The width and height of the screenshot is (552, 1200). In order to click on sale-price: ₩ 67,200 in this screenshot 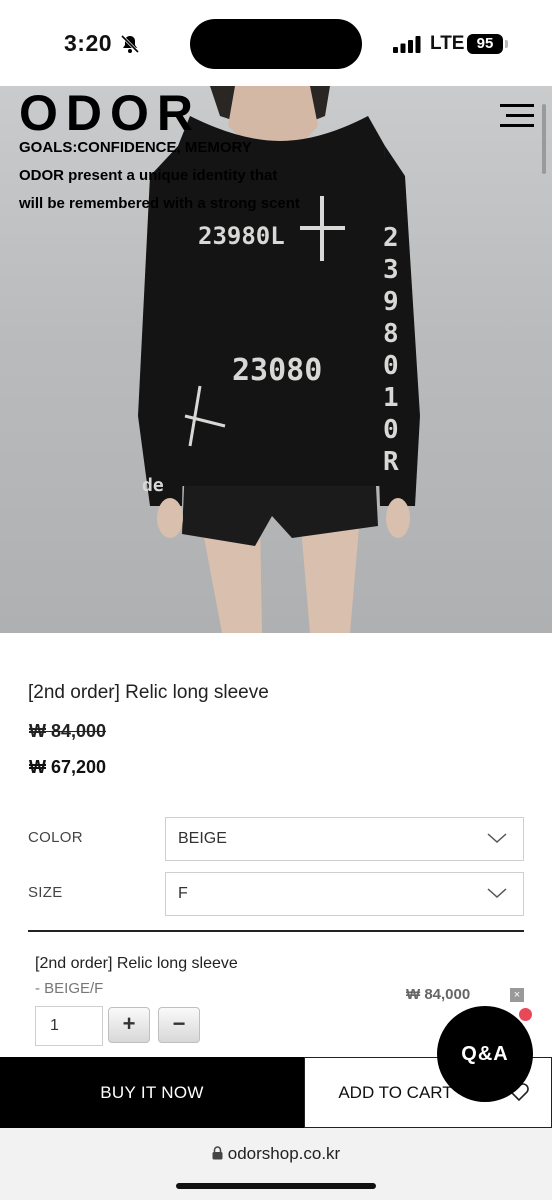, I will do `click(68, 767)`.